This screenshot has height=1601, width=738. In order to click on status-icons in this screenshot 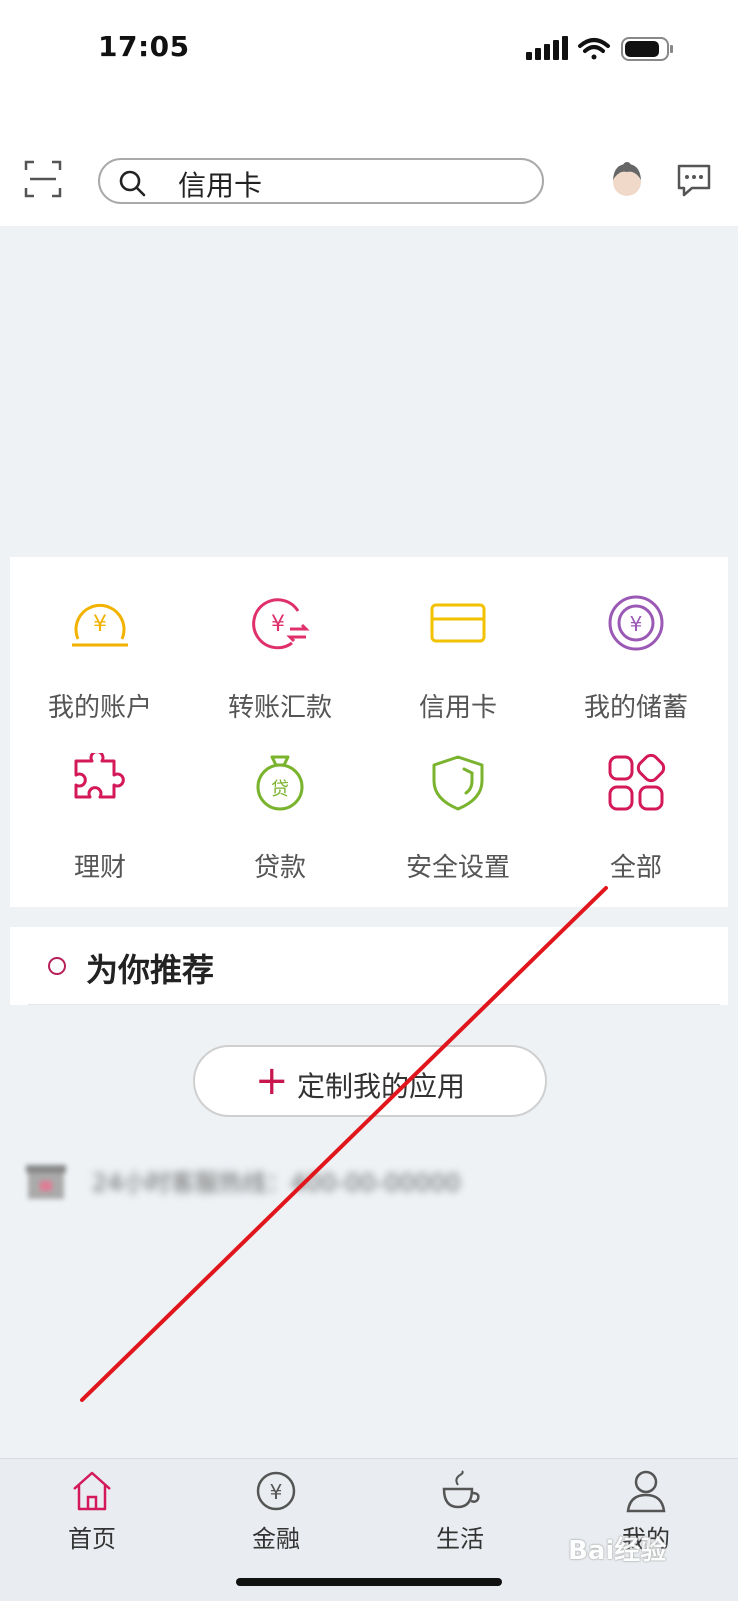, I will do `click(601, 51)`.